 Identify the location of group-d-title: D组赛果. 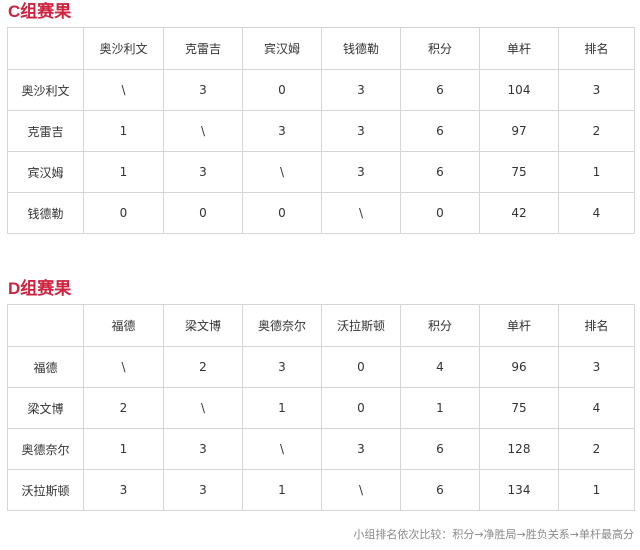
(40, 288).